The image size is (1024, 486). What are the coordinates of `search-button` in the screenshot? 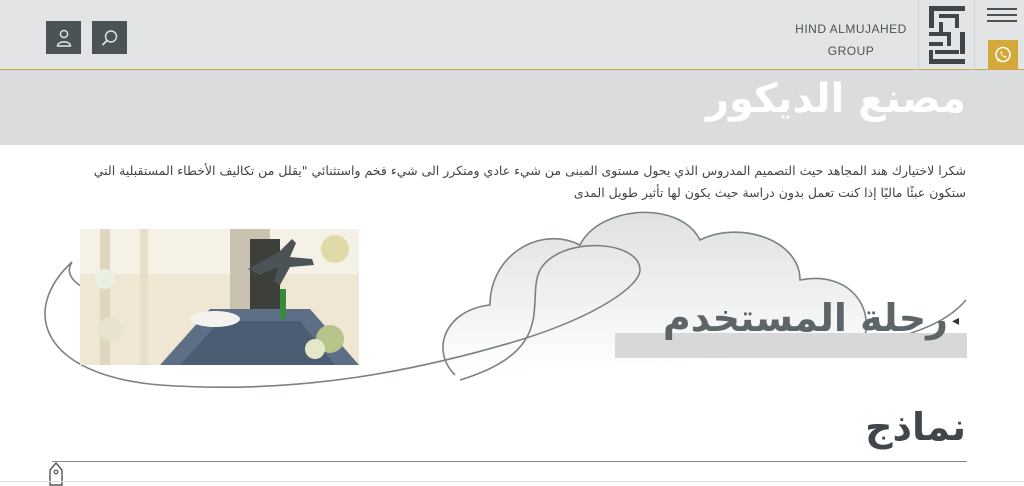 It's located at (109, 37).